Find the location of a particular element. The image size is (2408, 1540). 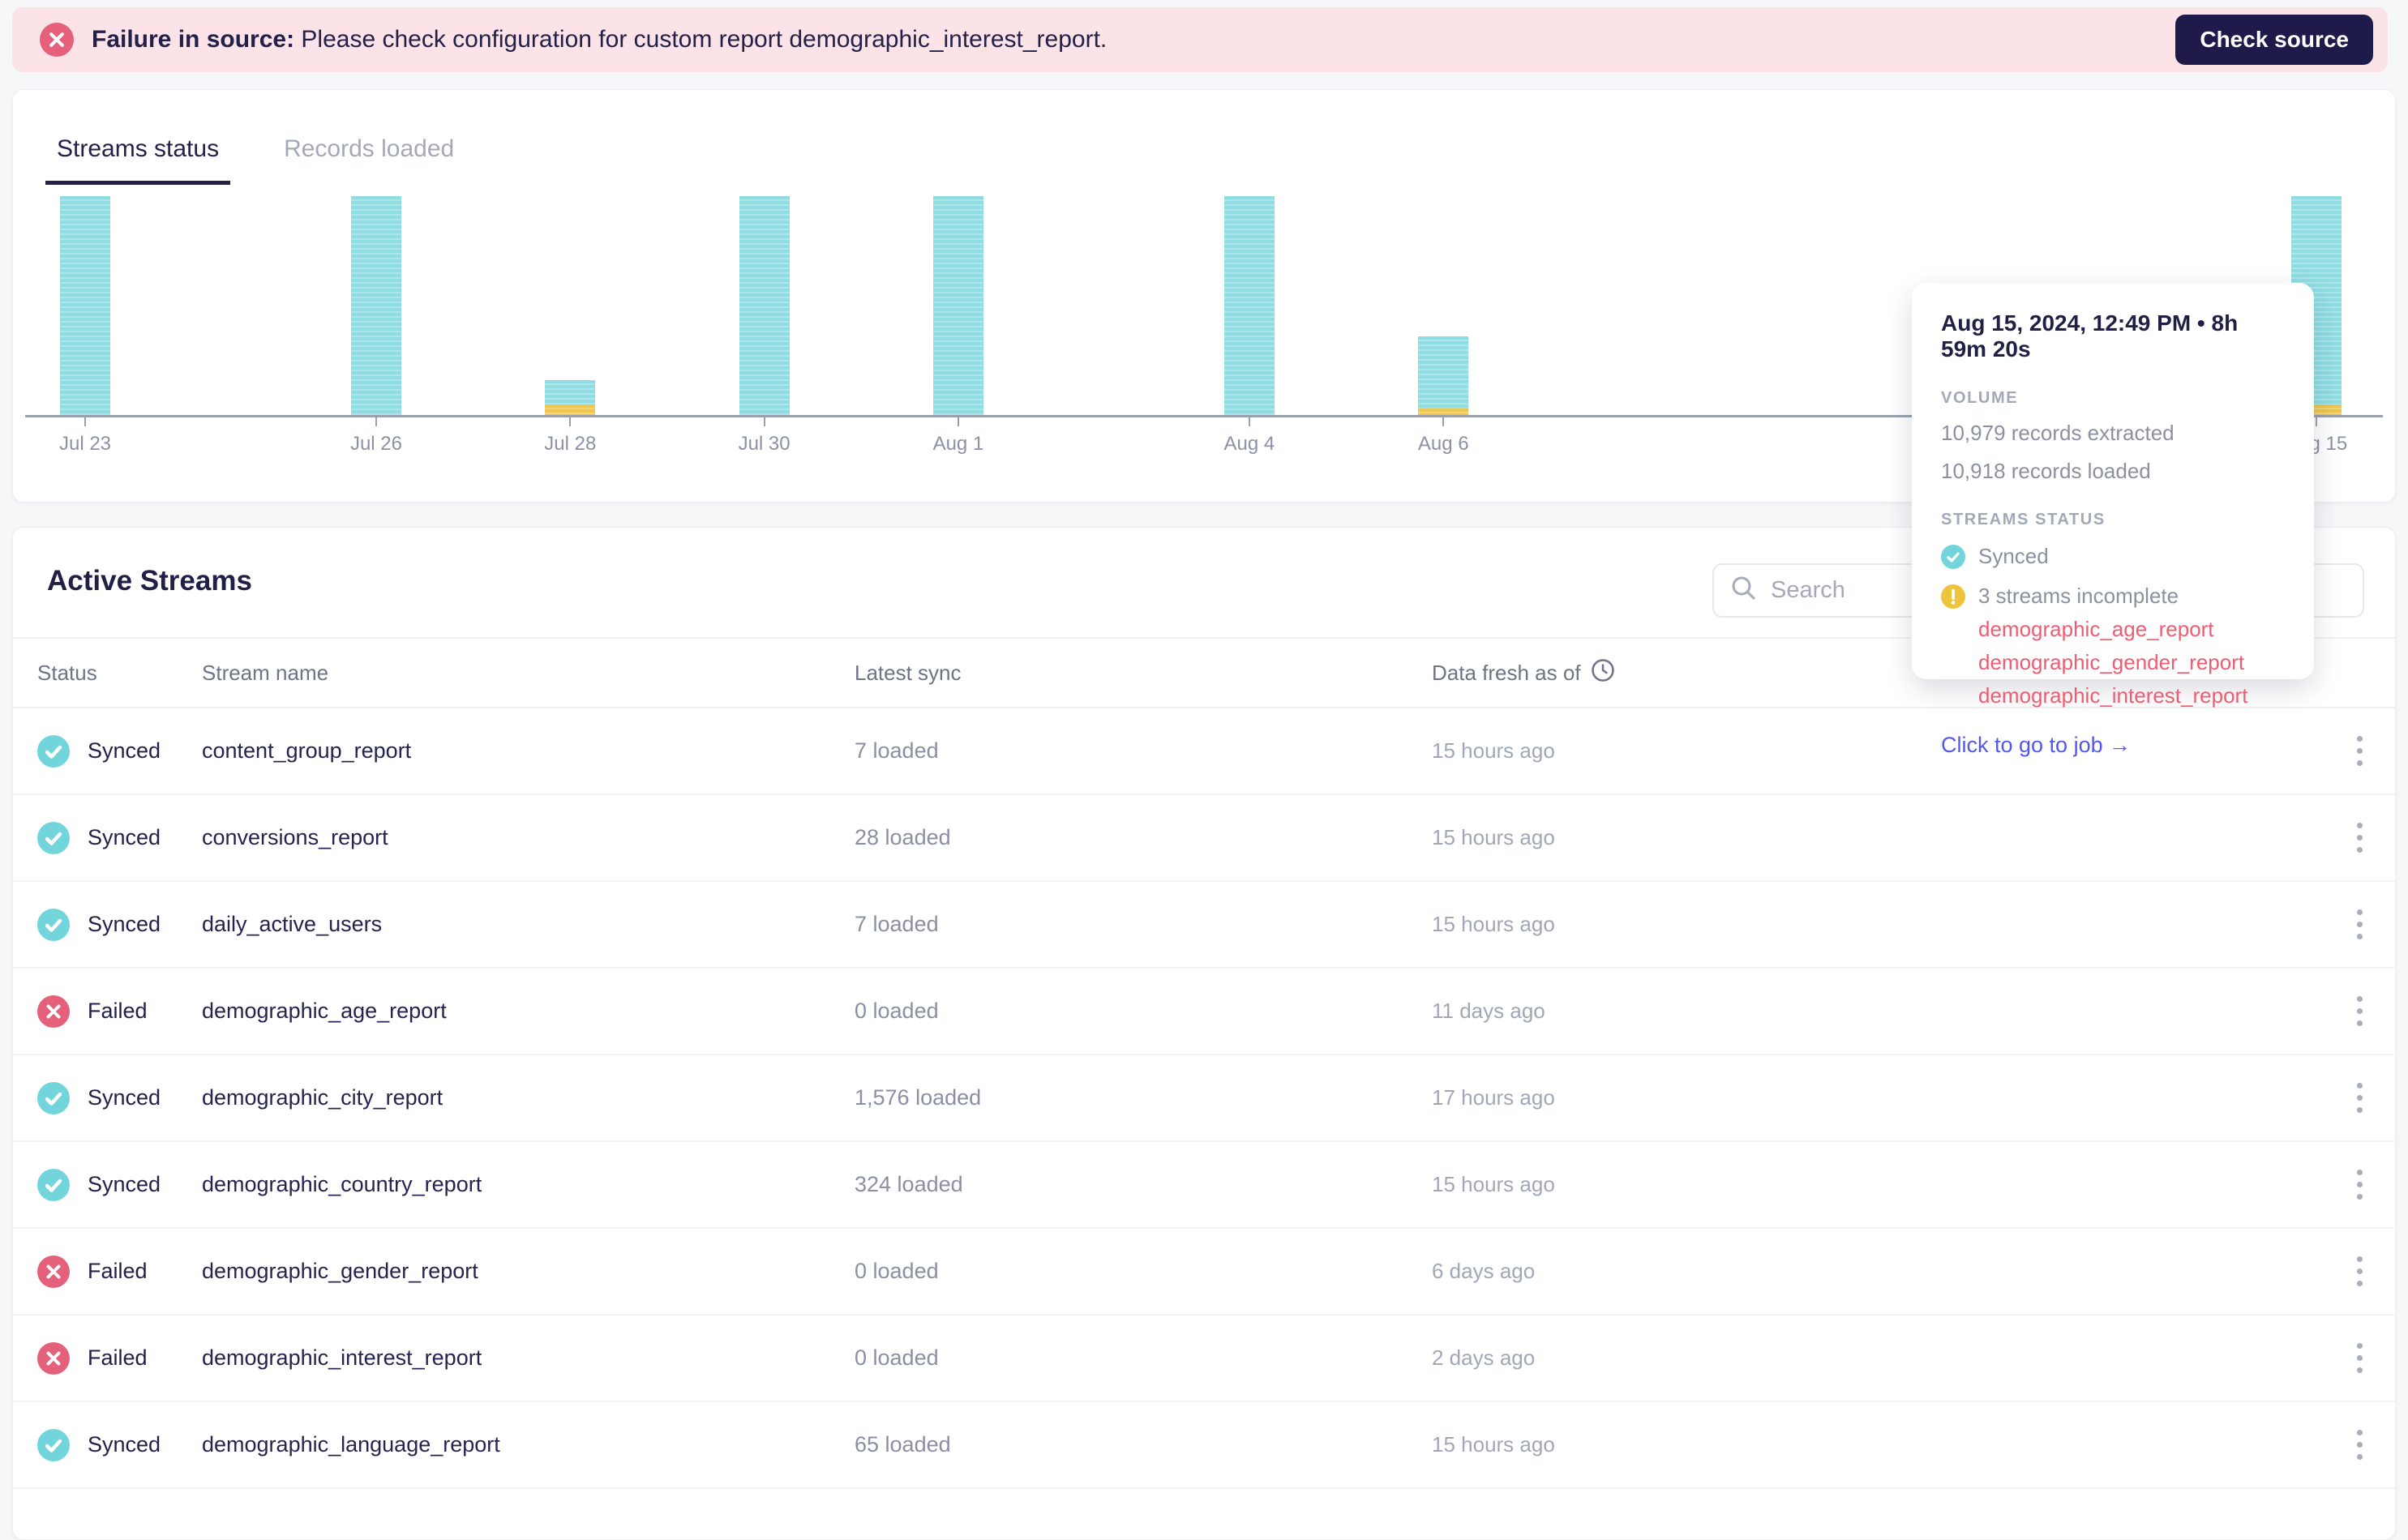

col-status: Status is located at coordinates (67, 672).